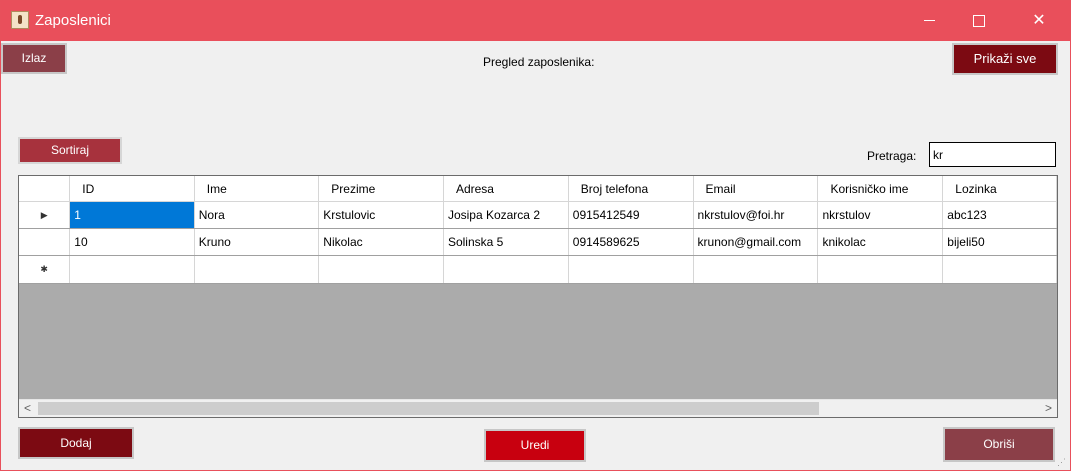 The image size is (1071, 471). Describe the element at coordinates (257, 242) in the screenshot. I see `cell-ime: Kruno` at that location.